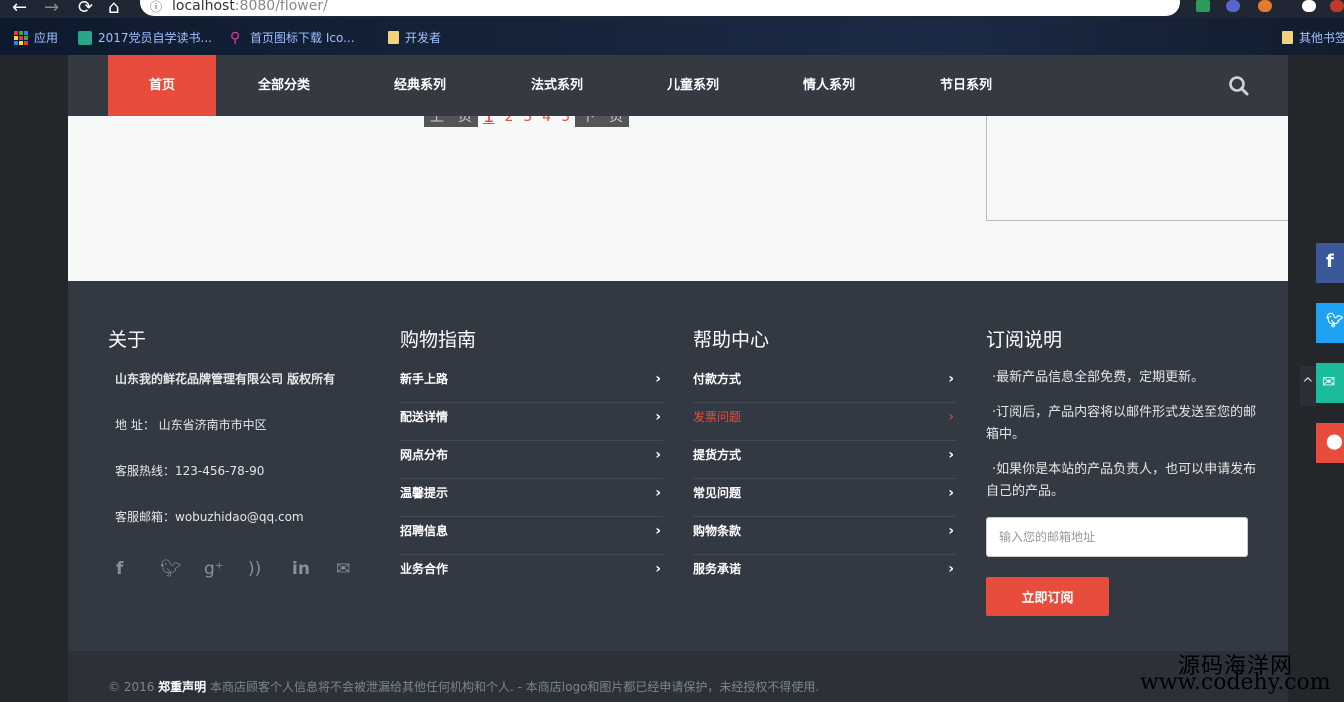 The image size is (1344, 702). I want to click on help-link-label: 购物条款, so click(717, 531).